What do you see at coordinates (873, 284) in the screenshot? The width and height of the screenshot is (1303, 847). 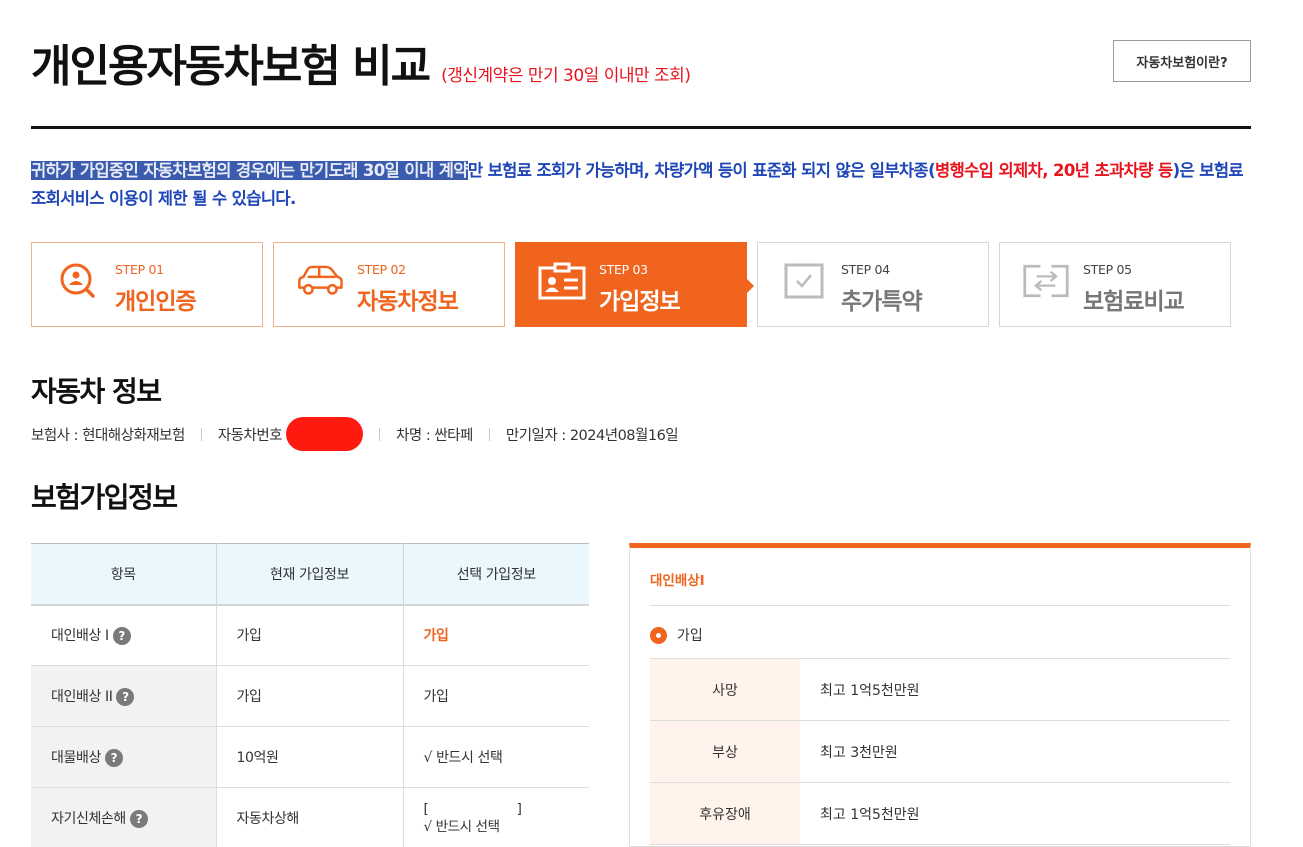 I see `step-4: STEP 04 추가특약` at bounding box center [873, 284].